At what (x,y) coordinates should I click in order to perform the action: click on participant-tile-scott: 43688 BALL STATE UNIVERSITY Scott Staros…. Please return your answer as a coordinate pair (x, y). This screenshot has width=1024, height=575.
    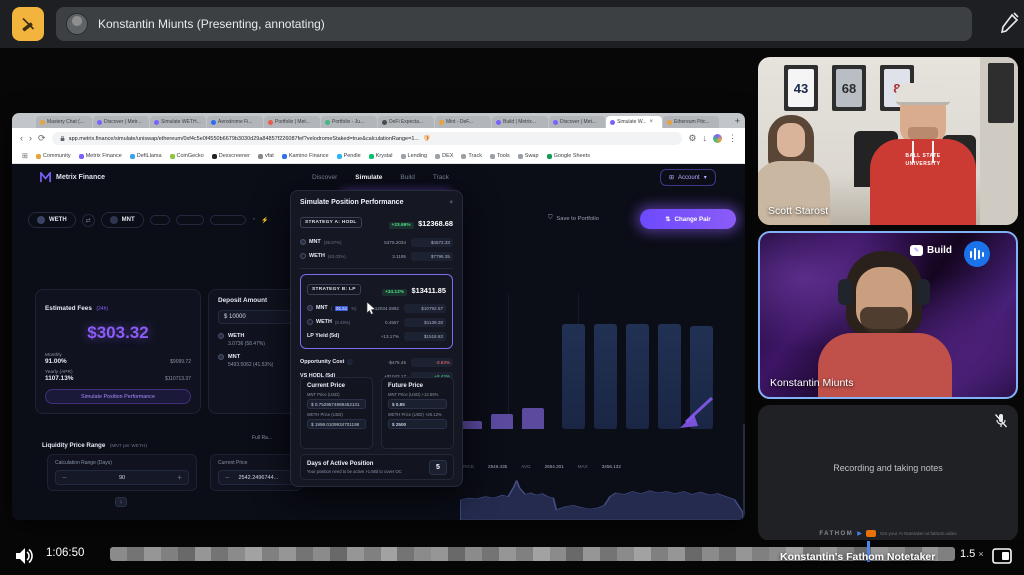
    Looking at the image, I should click on (888, 141).